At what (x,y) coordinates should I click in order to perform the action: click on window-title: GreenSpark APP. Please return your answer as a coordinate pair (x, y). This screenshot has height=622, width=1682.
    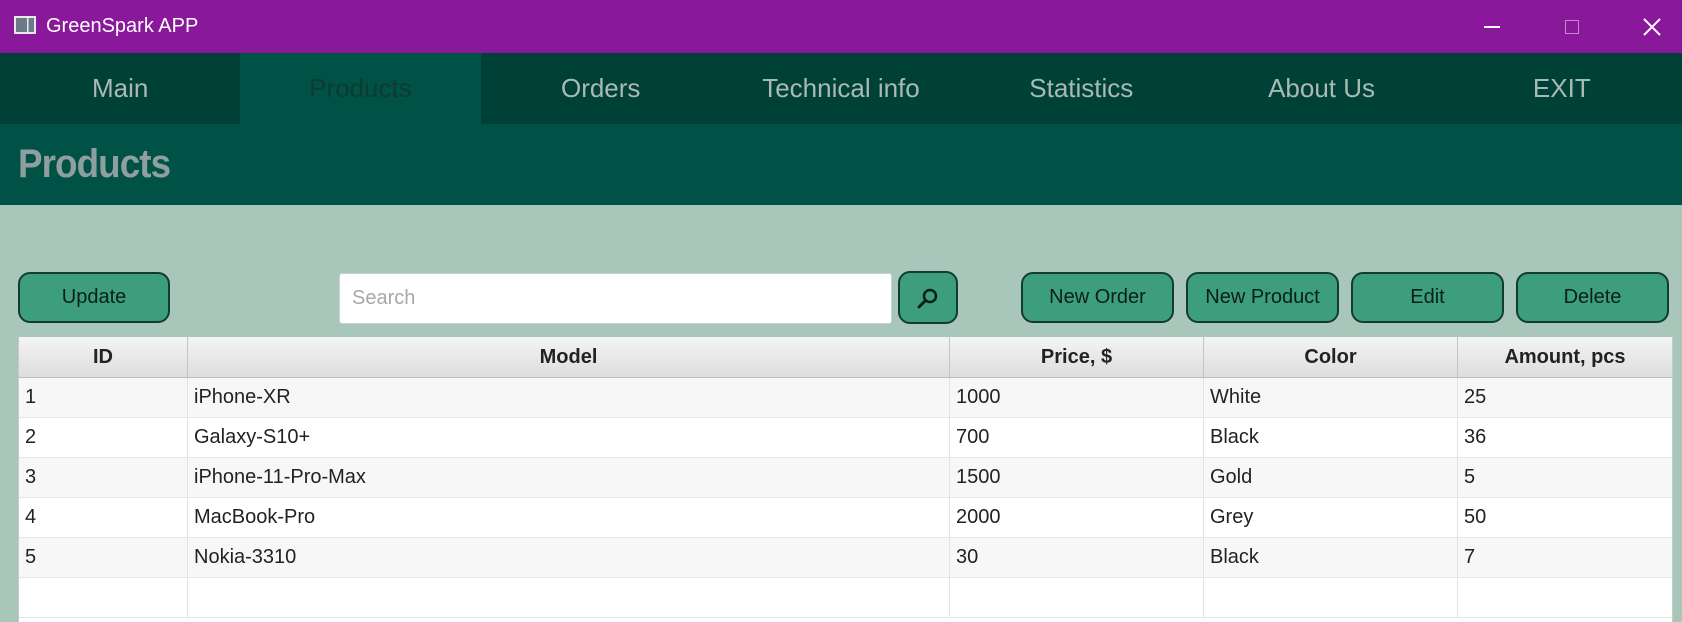
    Looking at the image, I should click on (122, 26).